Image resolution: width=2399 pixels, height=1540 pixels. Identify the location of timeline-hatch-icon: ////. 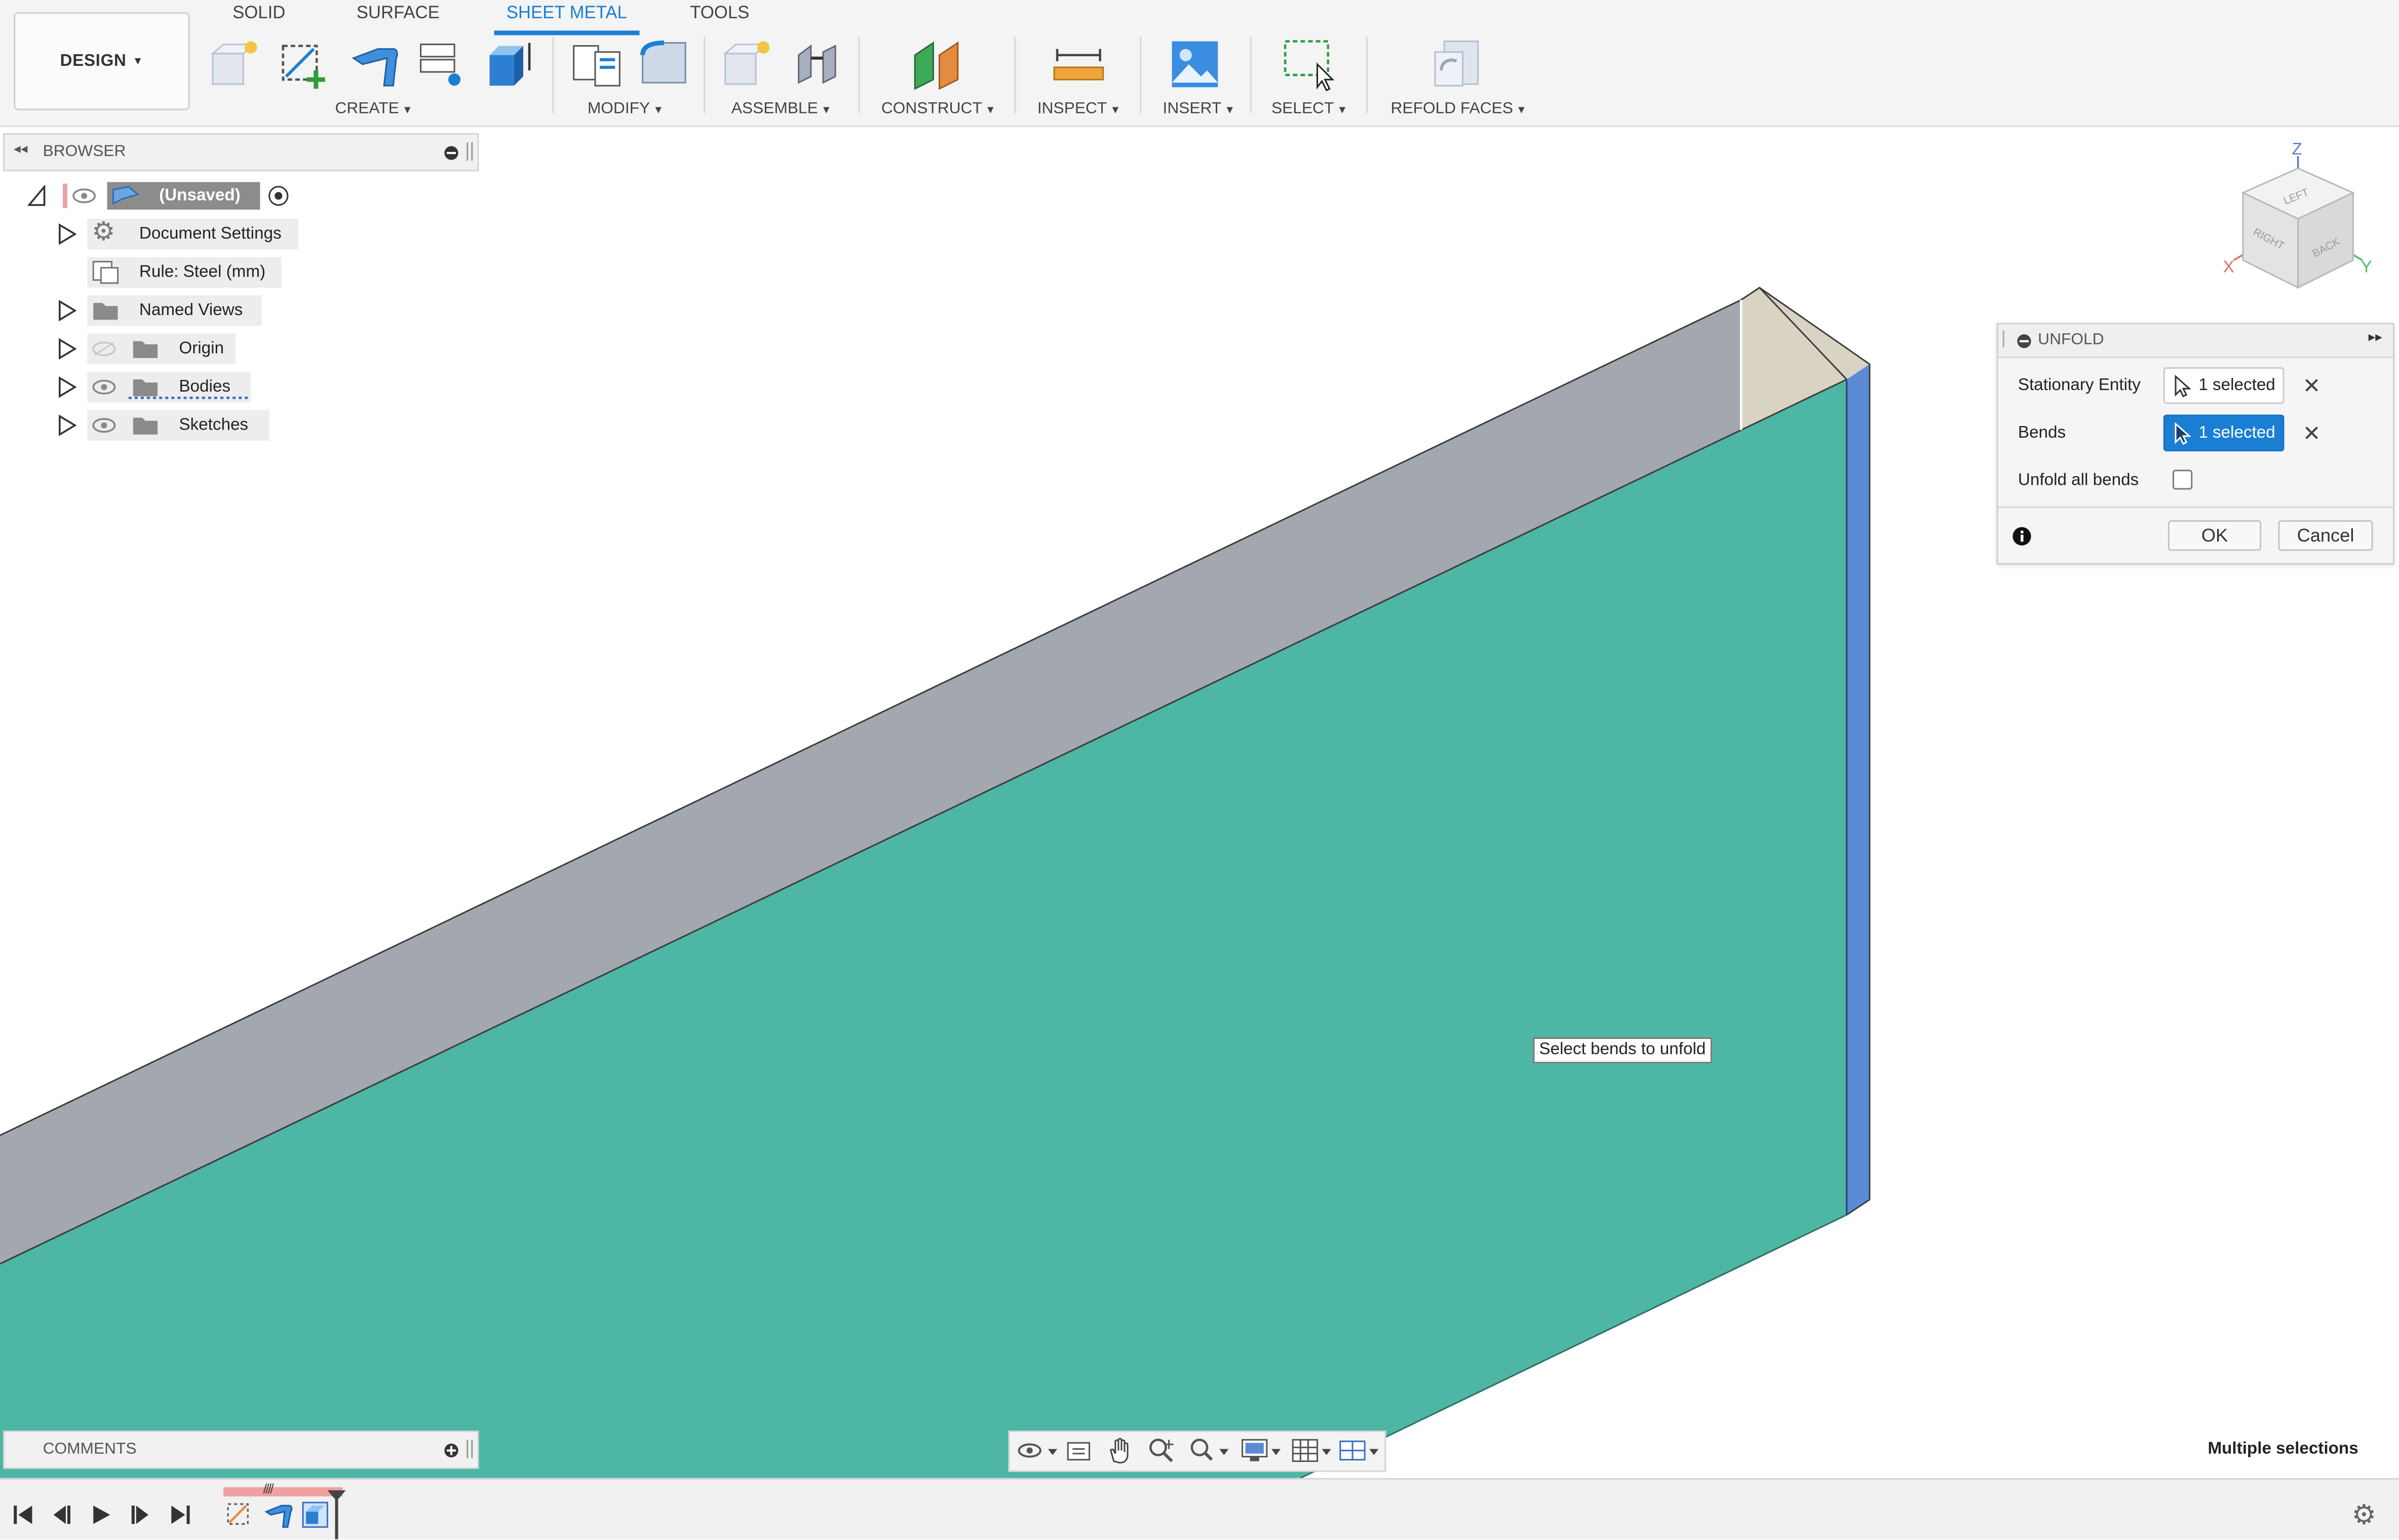
(268, 1488).